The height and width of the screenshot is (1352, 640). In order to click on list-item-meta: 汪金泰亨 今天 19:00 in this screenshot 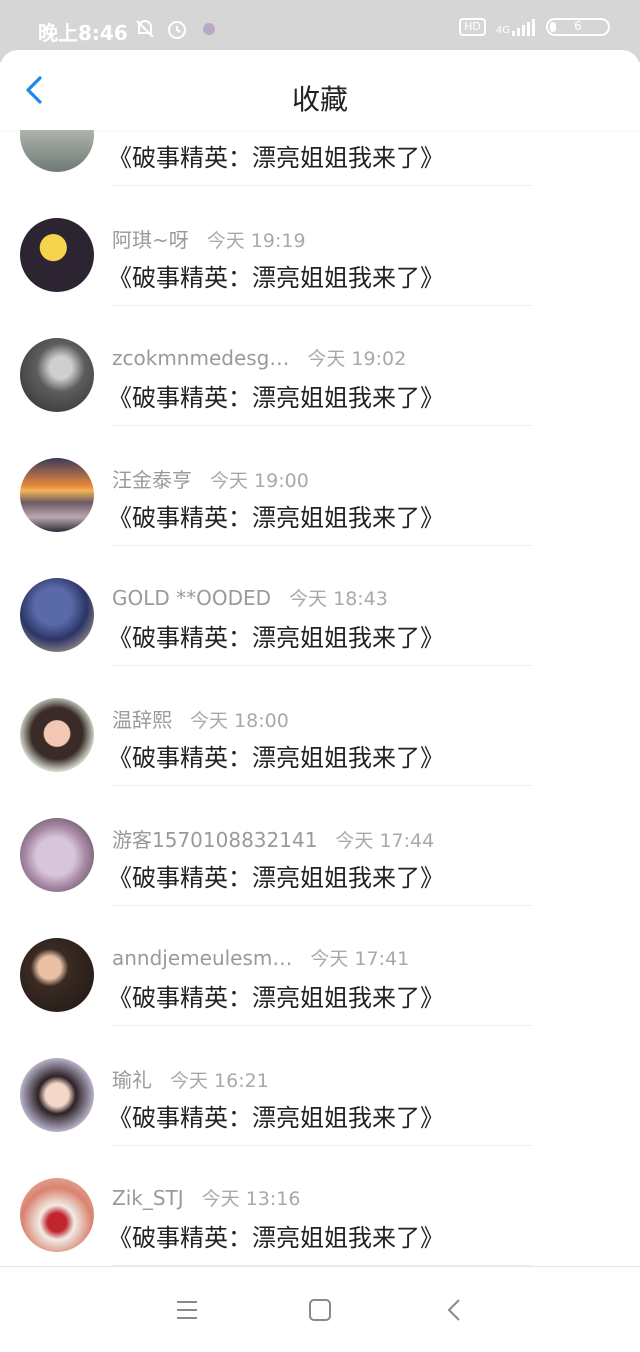, I will do `click(210, 478)`.